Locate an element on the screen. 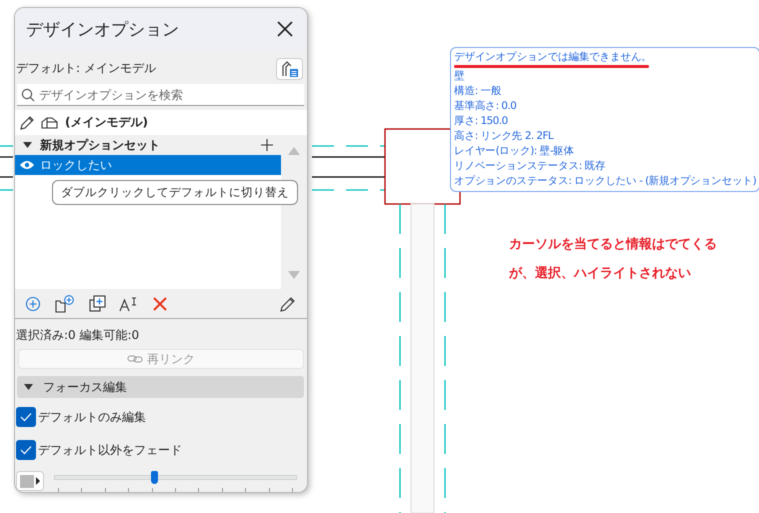 Image resolution: width=759 pixels, height=513 pixels. duplicate-icon is located at coordinates (97, 303).